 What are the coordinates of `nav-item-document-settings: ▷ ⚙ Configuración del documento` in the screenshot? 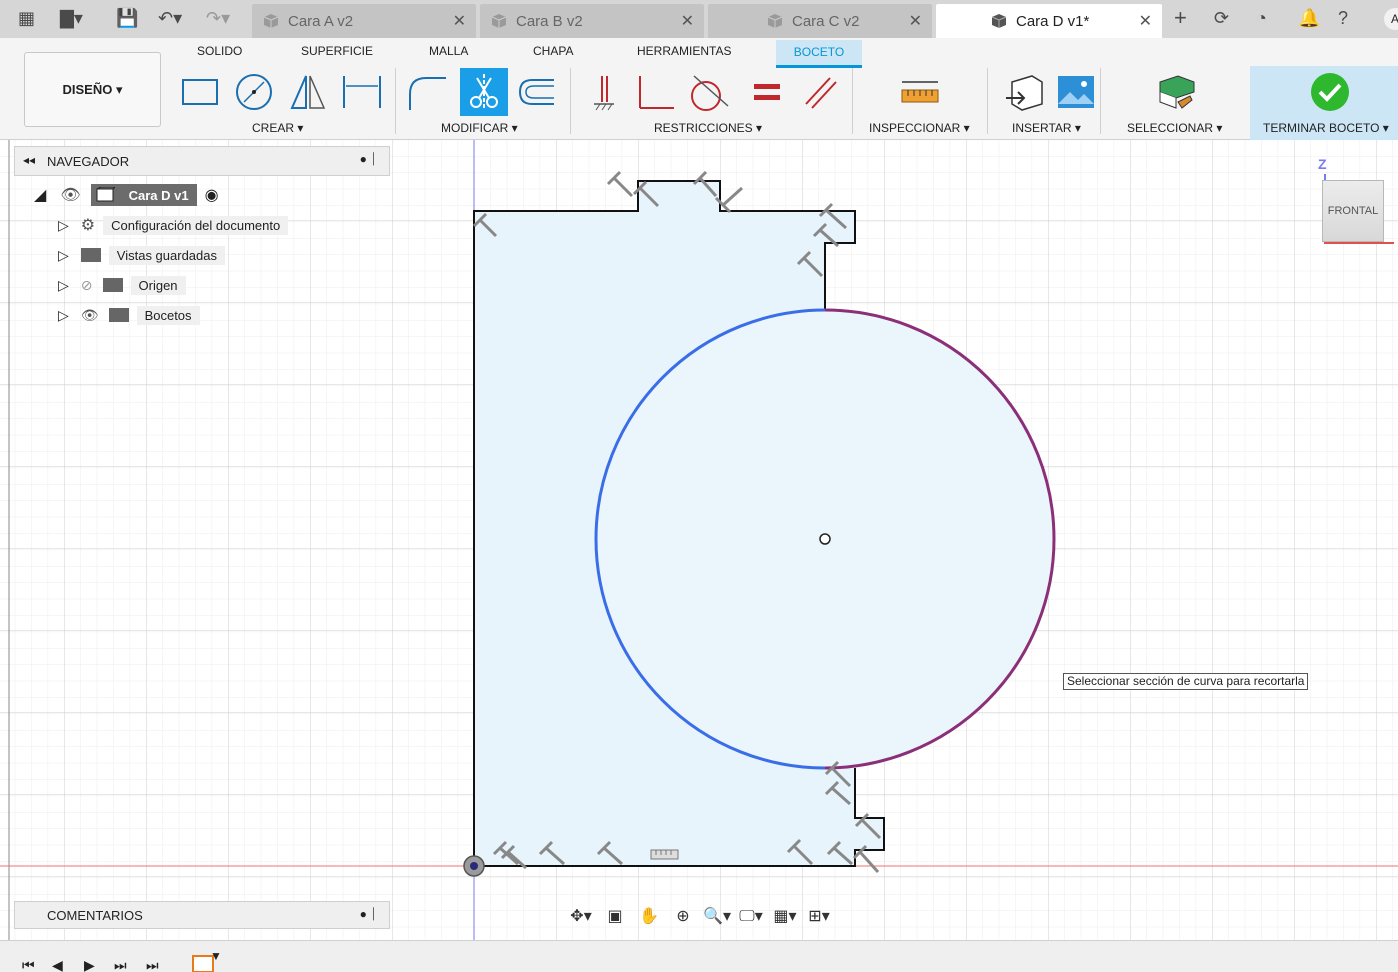 It's located at (173, 225).